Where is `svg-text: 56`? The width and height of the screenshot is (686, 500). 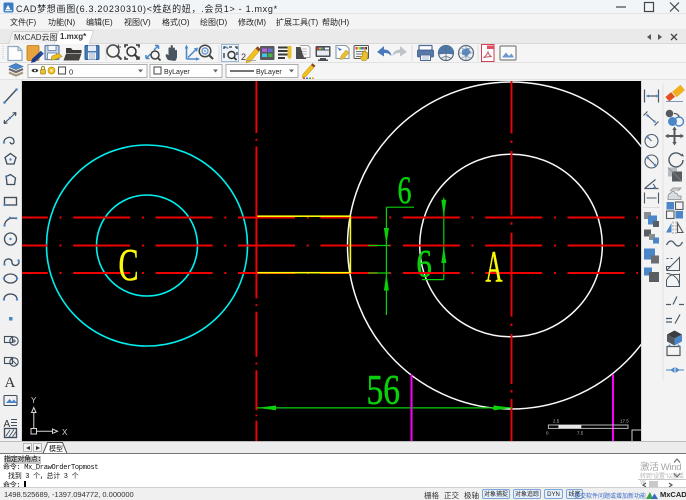 svg-text: 56 is located at coordinates (384, 391).